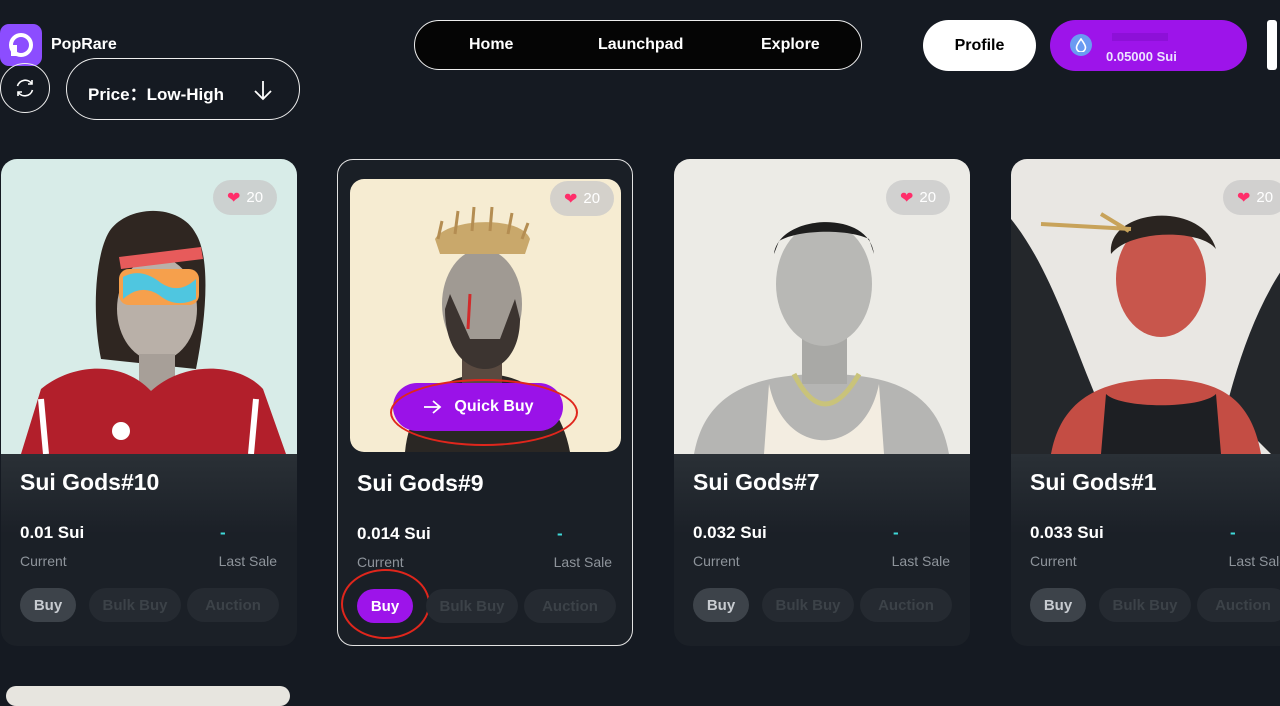  Describe the element at coordinates (394, 533) in the screenshot. I see `current-price: 0.014 Sui` at that location.